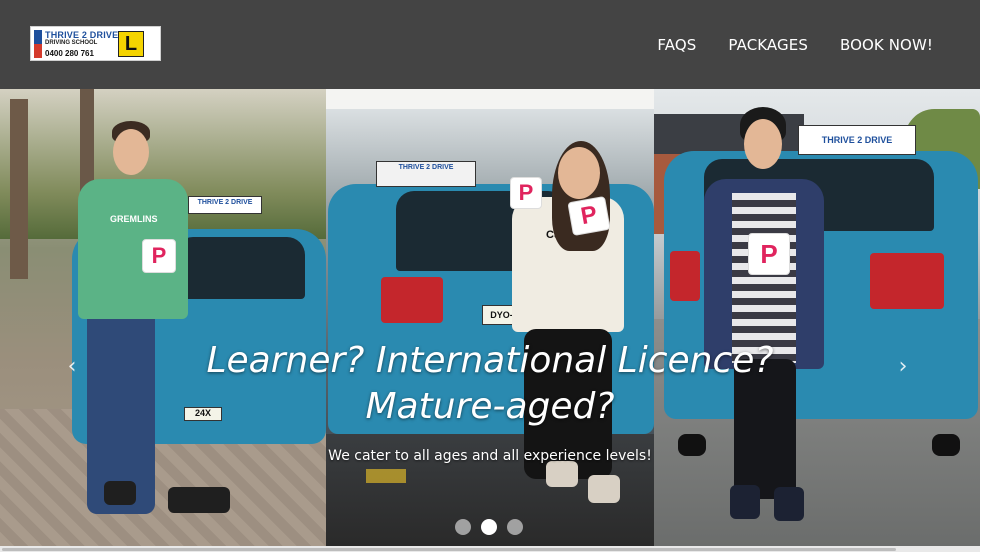 This screenshot has height=552, width=982. I want to click on logo-brand-text: THRIVE 2 DRIVE, so click(82, 35).